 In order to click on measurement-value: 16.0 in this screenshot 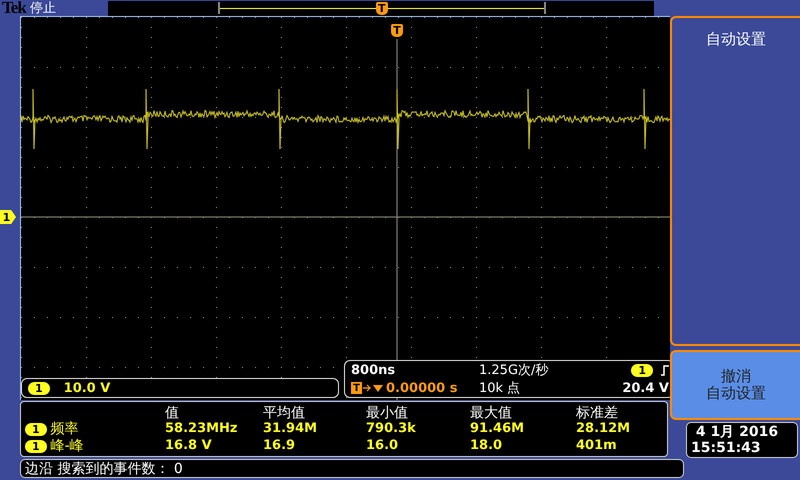, I will do `click(383, 446)`.